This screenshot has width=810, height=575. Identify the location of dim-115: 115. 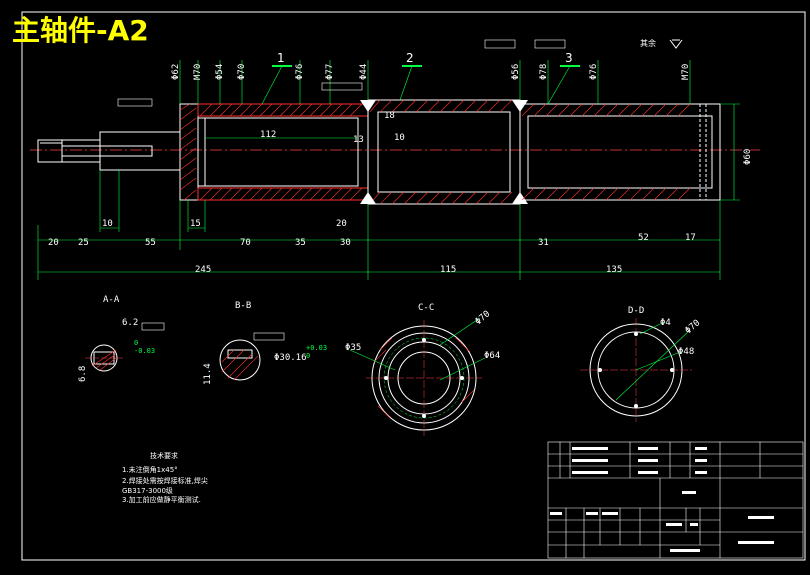
(448, 270).